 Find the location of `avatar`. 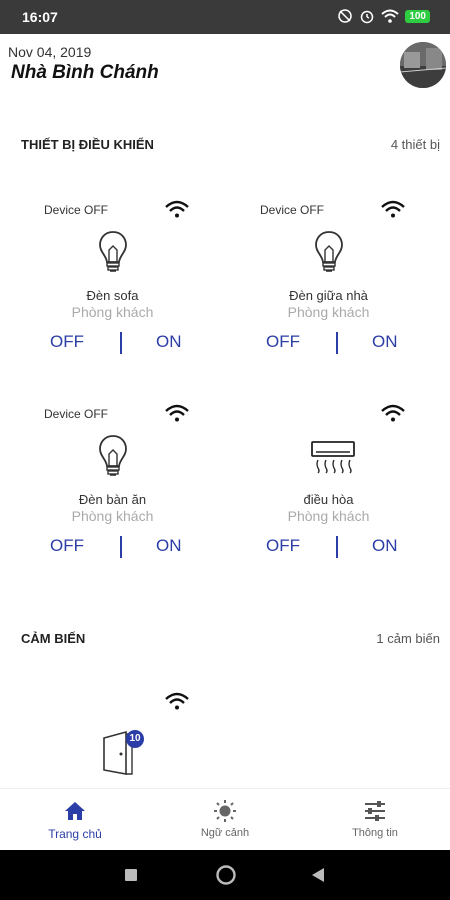

avatar is located at coordinates (423, 65).